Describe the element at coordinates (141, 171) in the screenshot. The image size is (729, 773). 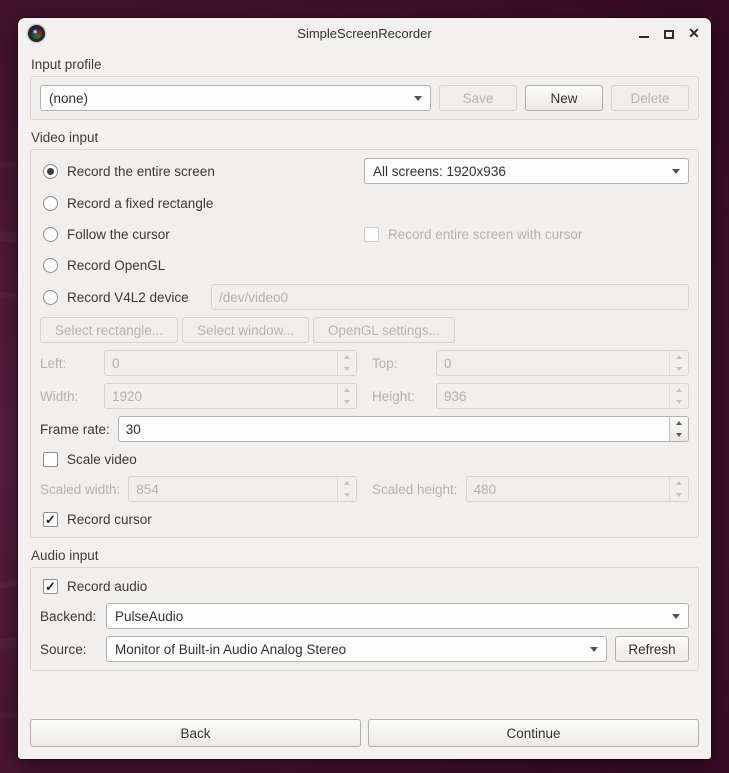
I see `radio-label: Record the entire screen` at that location.